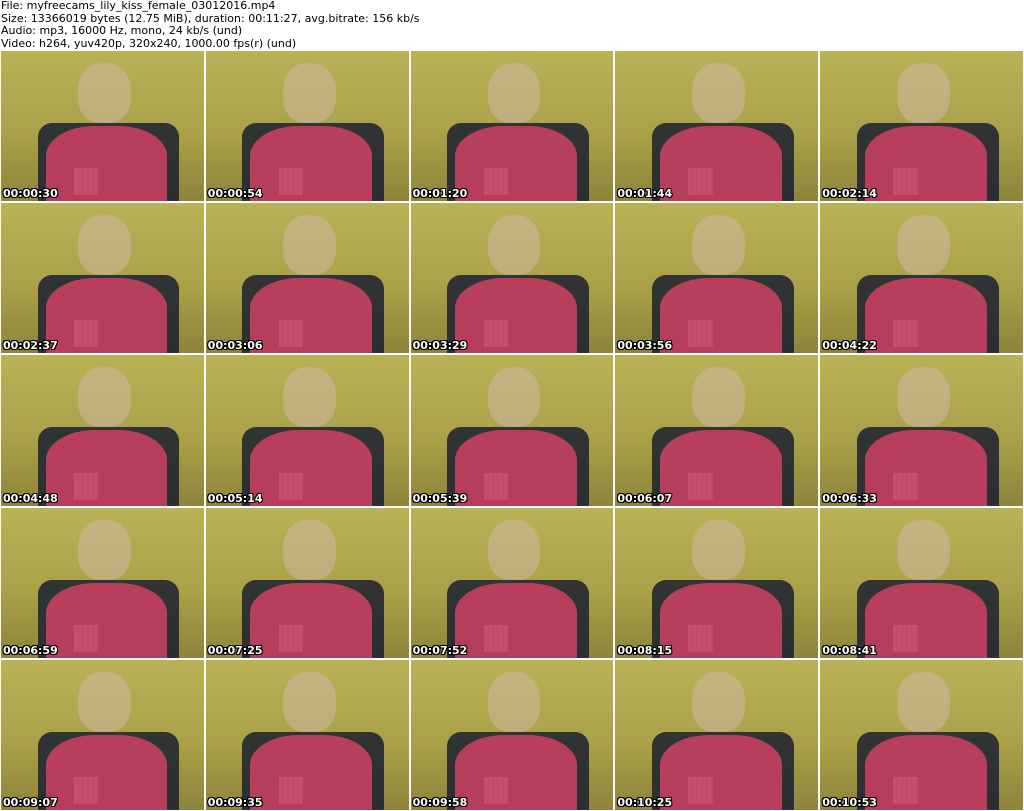  I want to click on video-thumbnail: 00:04:22, so click(921, 278).